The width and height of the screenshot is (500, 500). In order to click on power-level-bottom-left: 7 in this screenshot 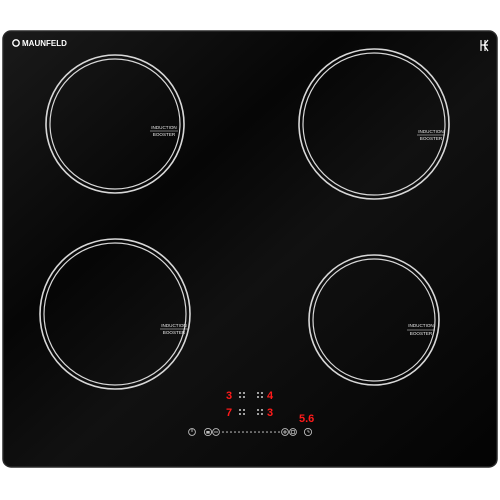, I will do `click(229, 413)`.